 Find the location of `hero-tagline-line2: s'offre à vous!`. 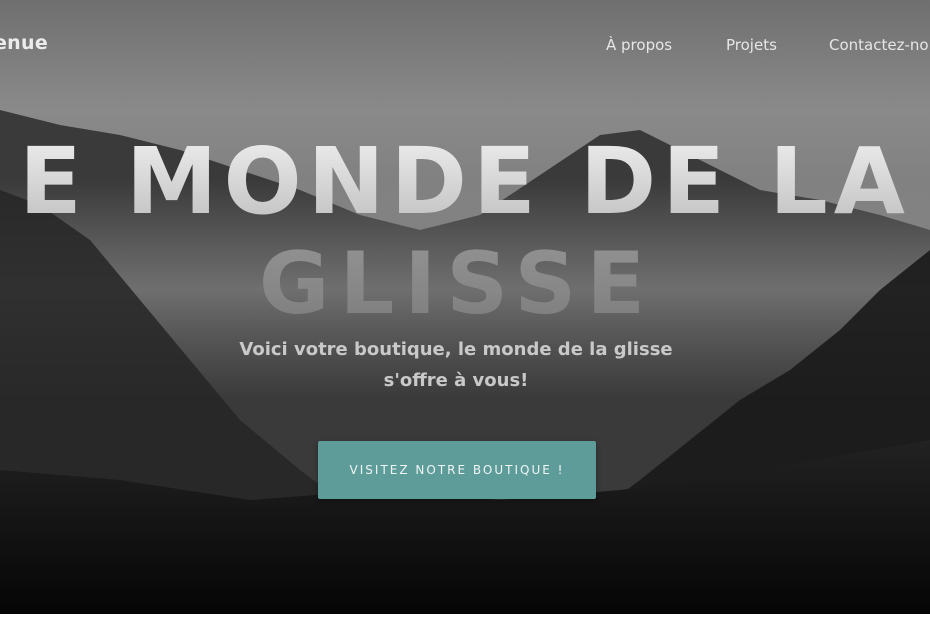

hero-tagline-line2: s'offre à vous! is located at coordinates (456, 380).